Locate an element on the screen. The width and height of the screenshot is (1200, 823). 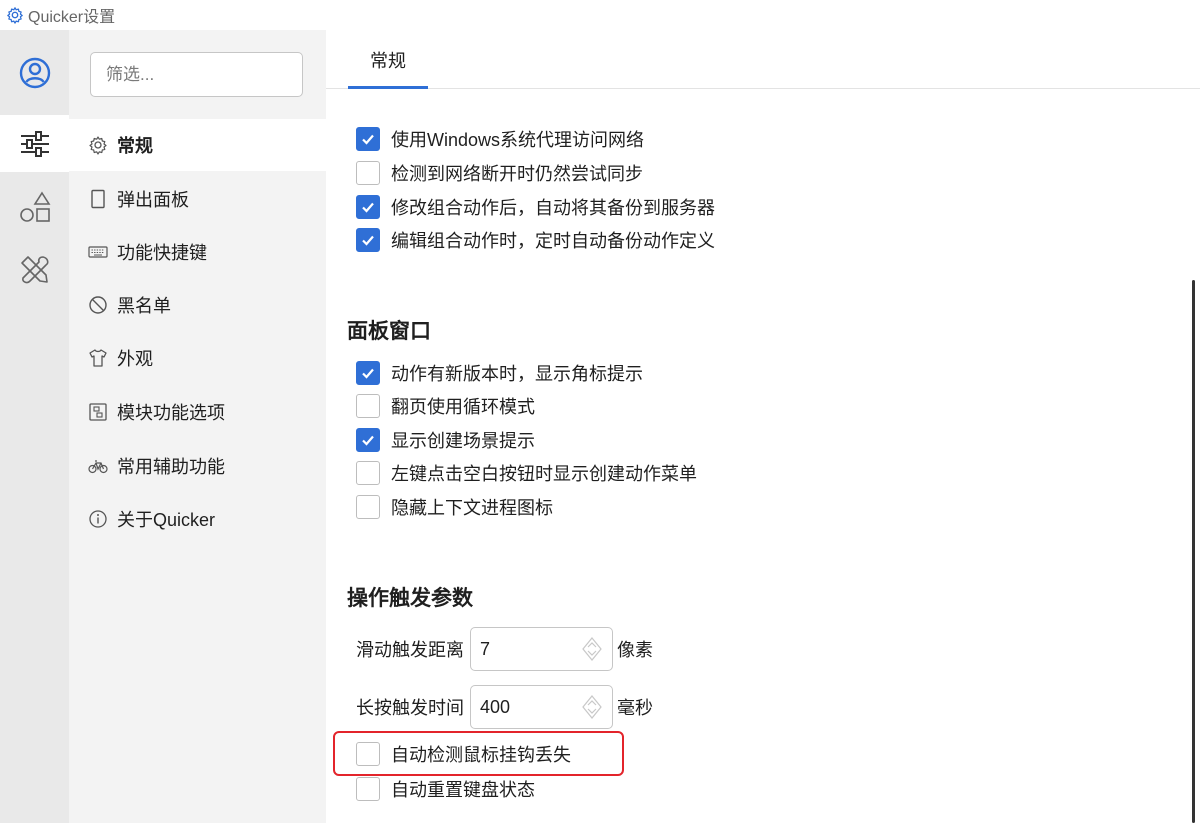
tab-bar: 常规 is located at coordinates (763, 59).